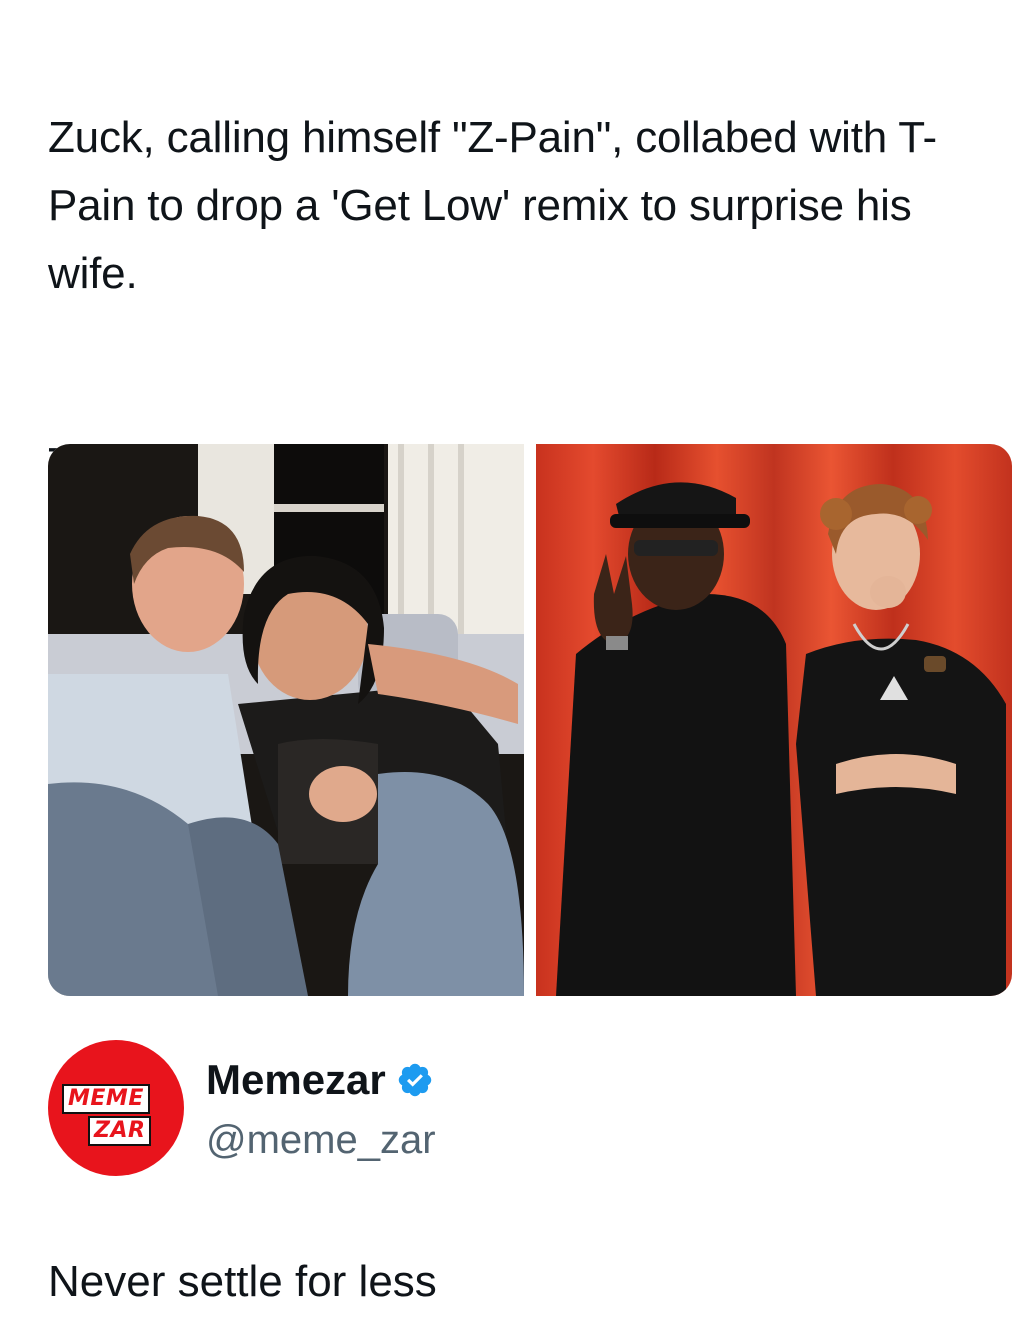 The width and height of the screenshot is (1035, 1336). What do you see at coordinates (242, 1281) in the screenshot?
I see `caption-text: Never settle for less` at bounding box center [242, 1281].